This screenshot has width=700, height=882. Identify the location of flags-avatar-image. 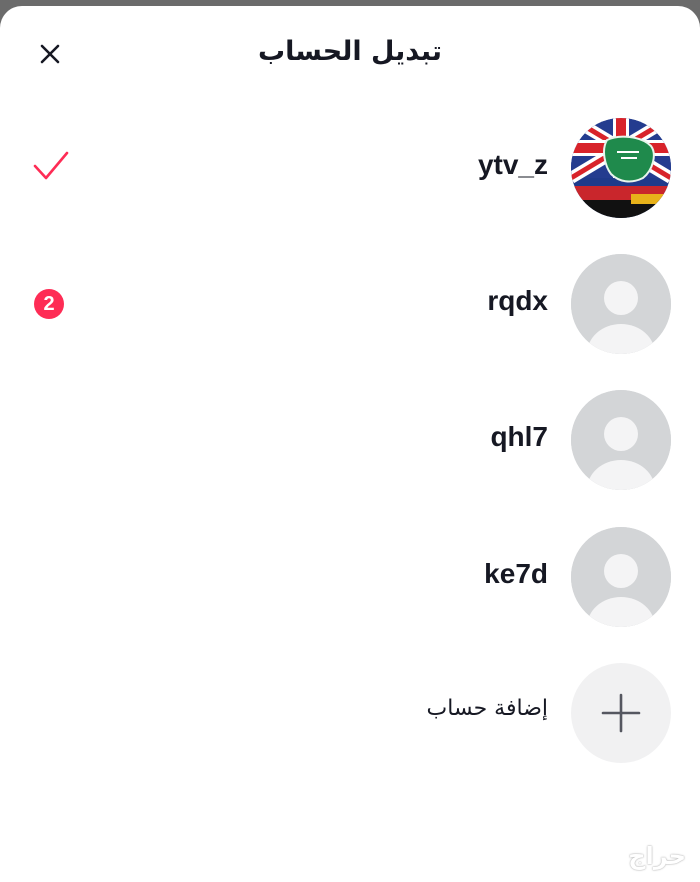
(621, 168).